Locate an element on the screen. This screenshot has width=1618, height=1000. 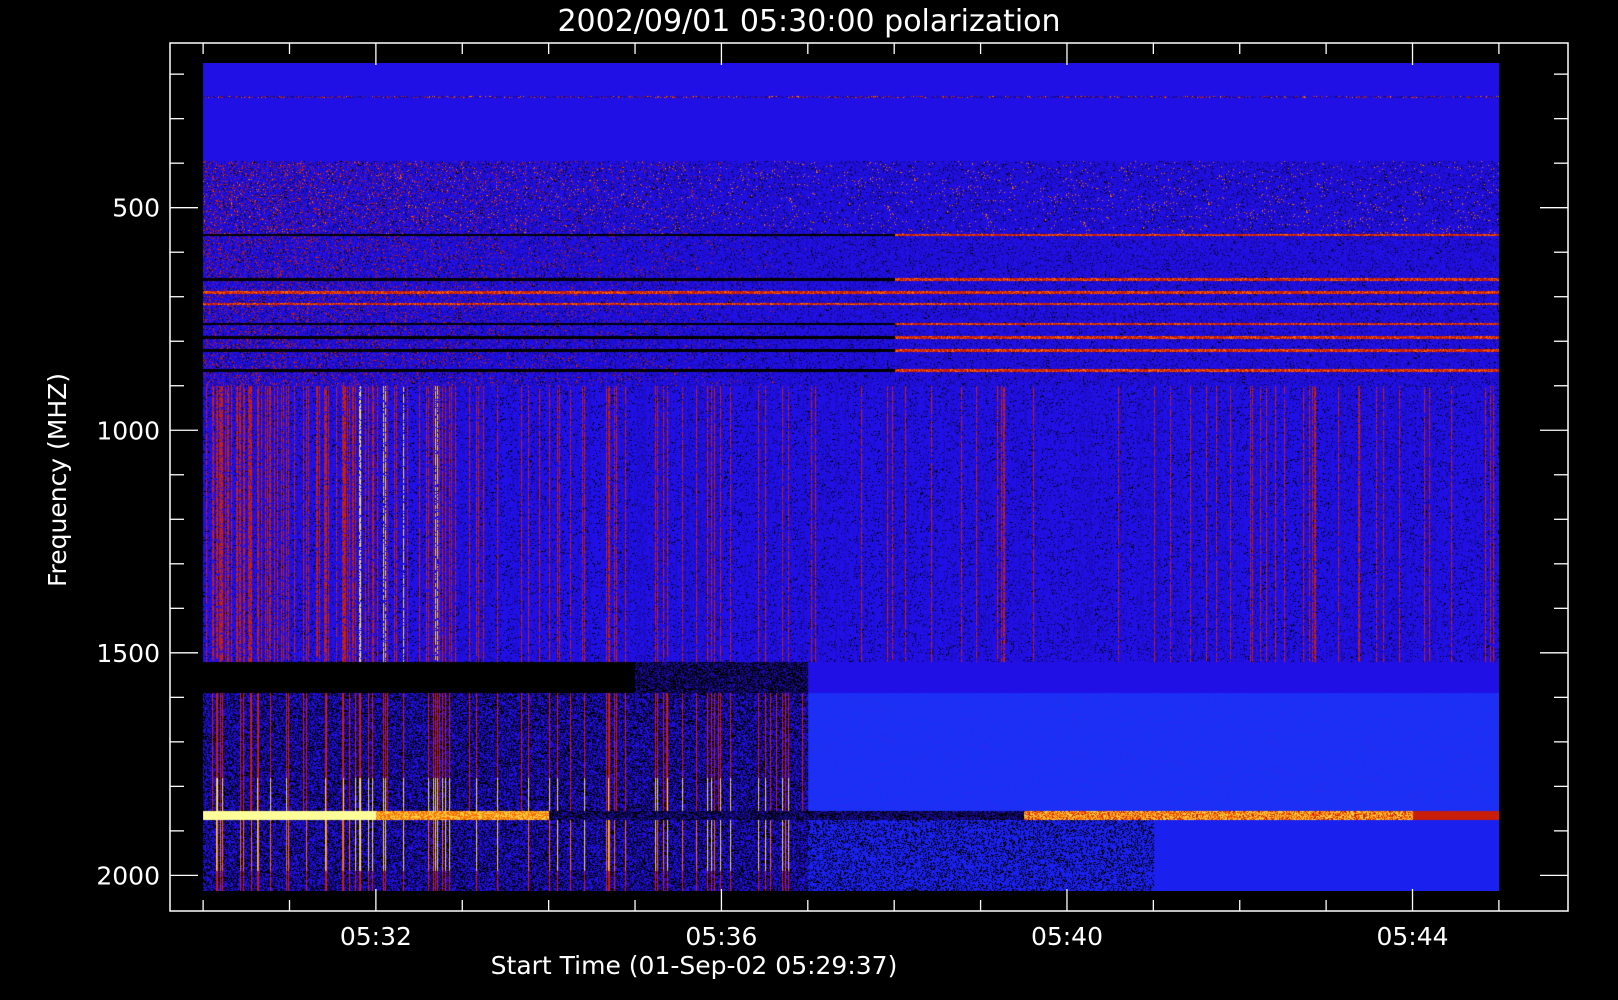
x-tick-label: 05:36 is located at coordinates (721, 936).